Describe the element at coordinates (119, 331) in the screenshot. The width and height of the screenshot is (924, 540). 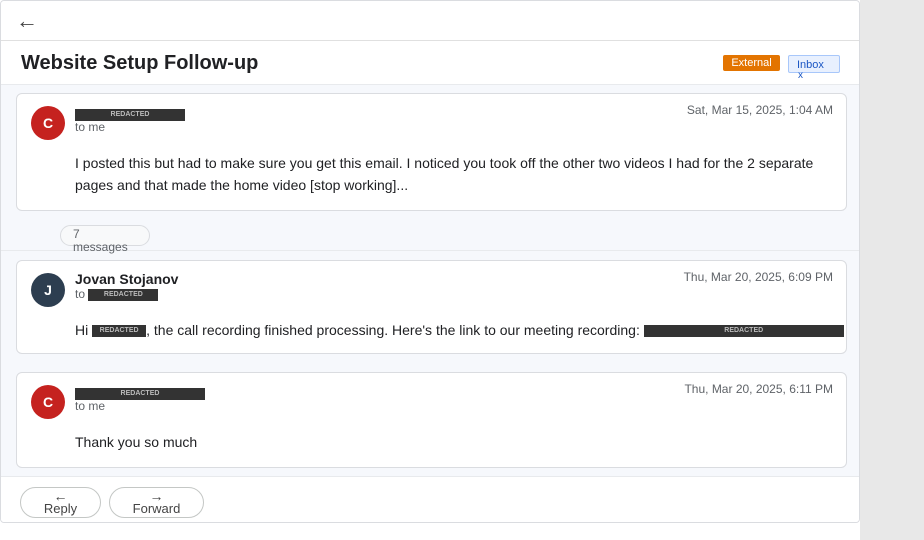
I see `redacted-name: REDACTED` at that location.